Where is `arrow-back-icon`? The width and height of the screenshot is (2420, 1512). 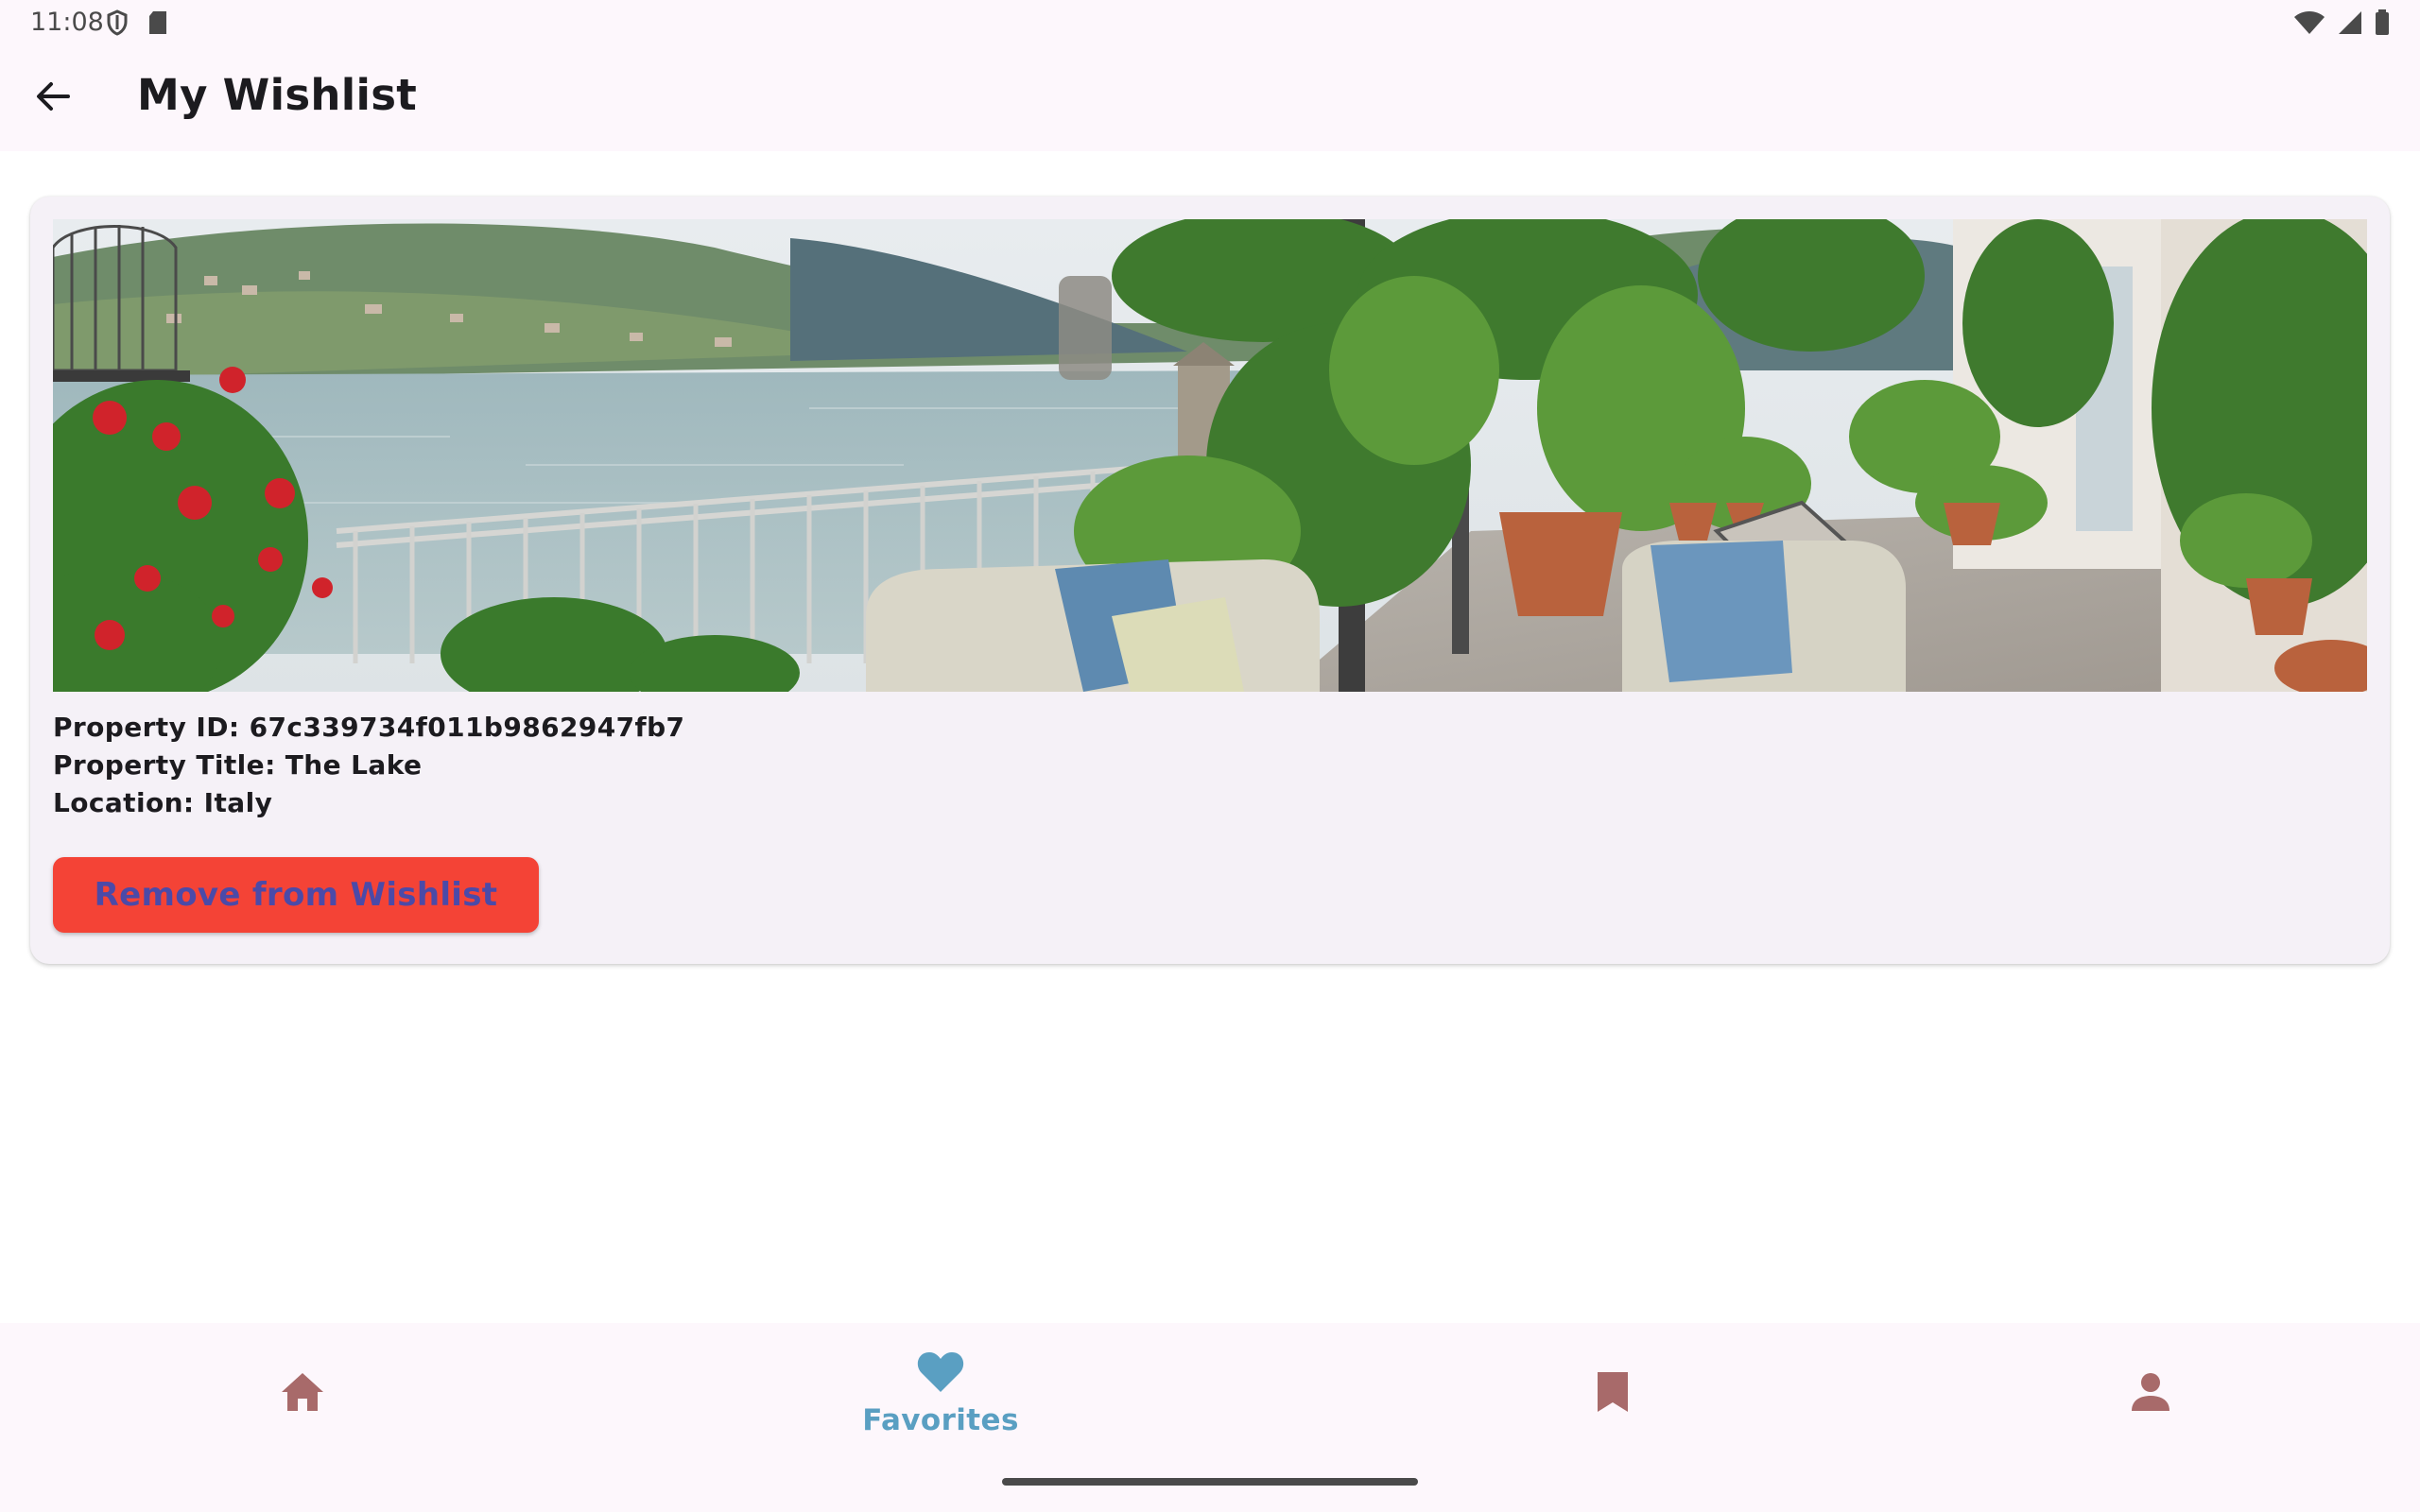
arrow-back-icon is located at coordinates (53, 98).